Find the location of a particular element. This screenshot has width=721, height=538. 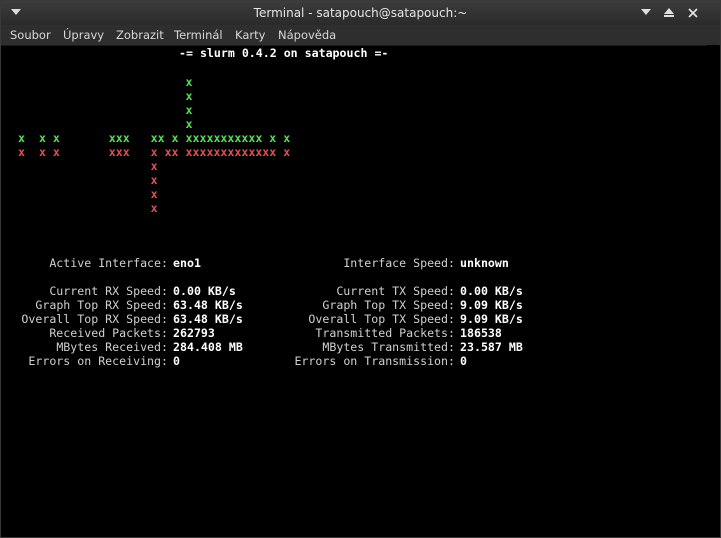

tx-overall-top-label: Overall Top TX Speed: is located at coordinates (381, 319).